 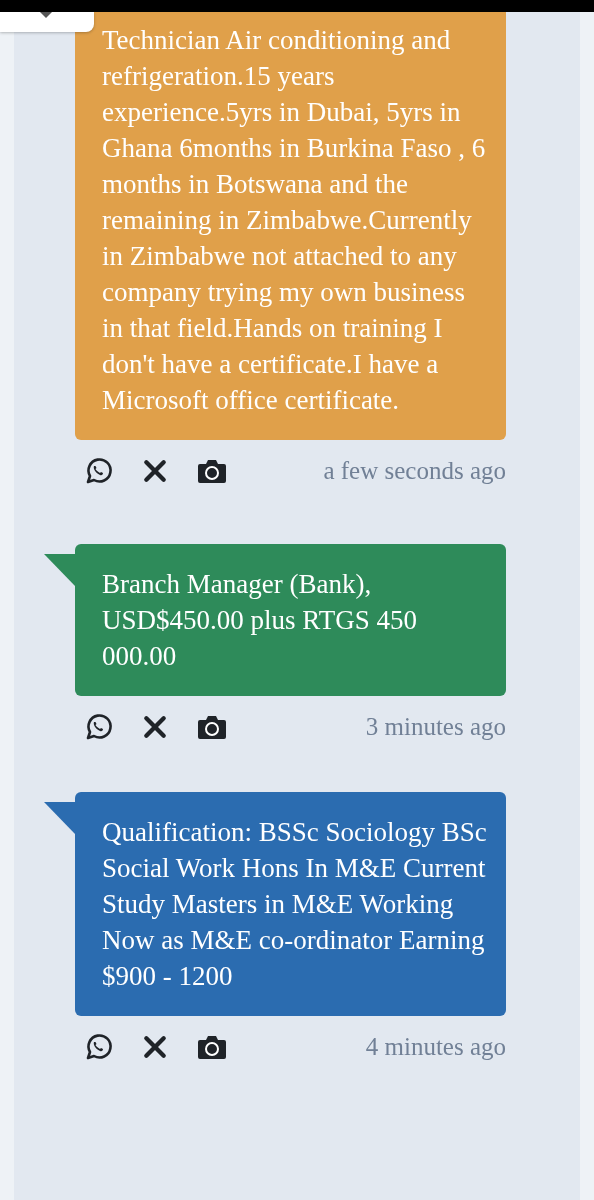 I want to click on message-text: Qualification: BSSc Sociology BSc Social Work Hons In M&E Current Study Masters in M&E Working Now as M&E co-ordinator Earning $900 - 1200, so click(x=295, y=904).